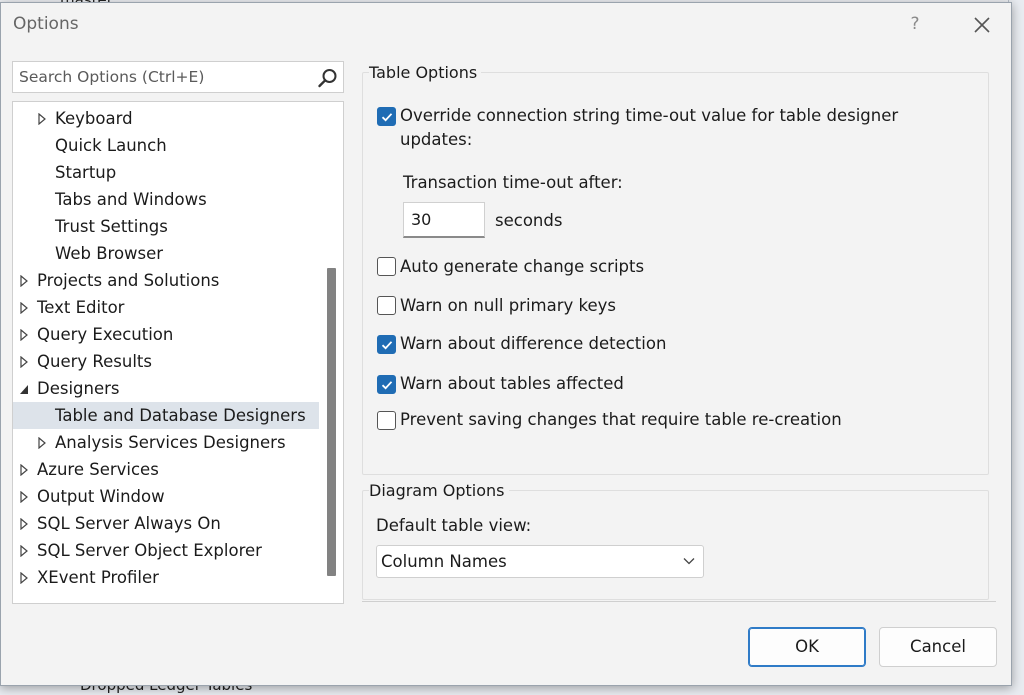 The height and width of the screenshot is (695, 1024). What do you see at coordinates (166, 253) in the screenshot?
I see `tree-item: Web Browser` at bounding box center [166, 253].